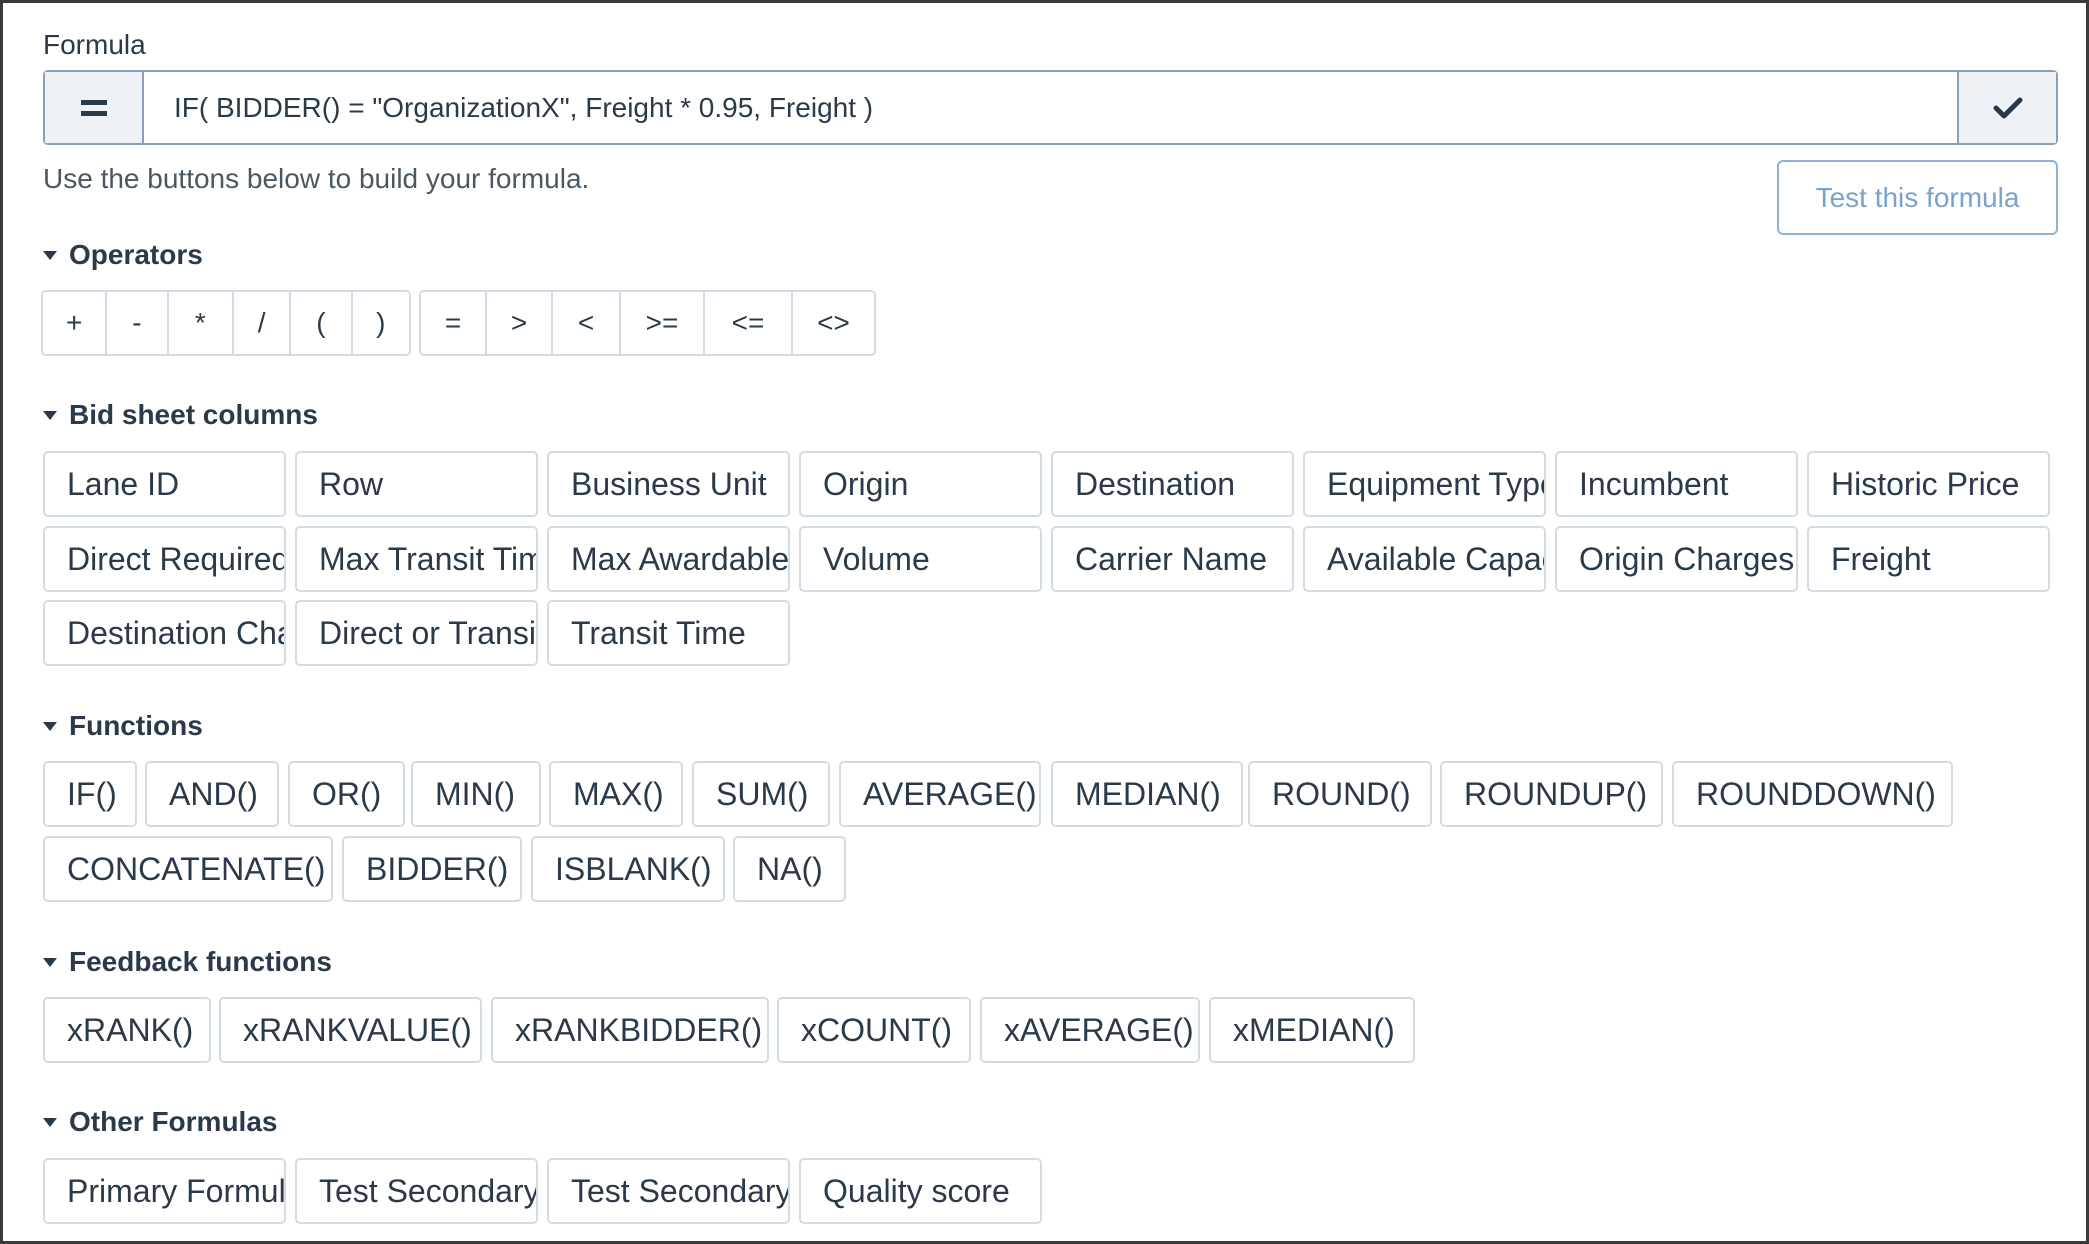  Describe the element at coordinates (416, 559) in the screenshot. I see `column-chip: Max Transit Time` at that location.